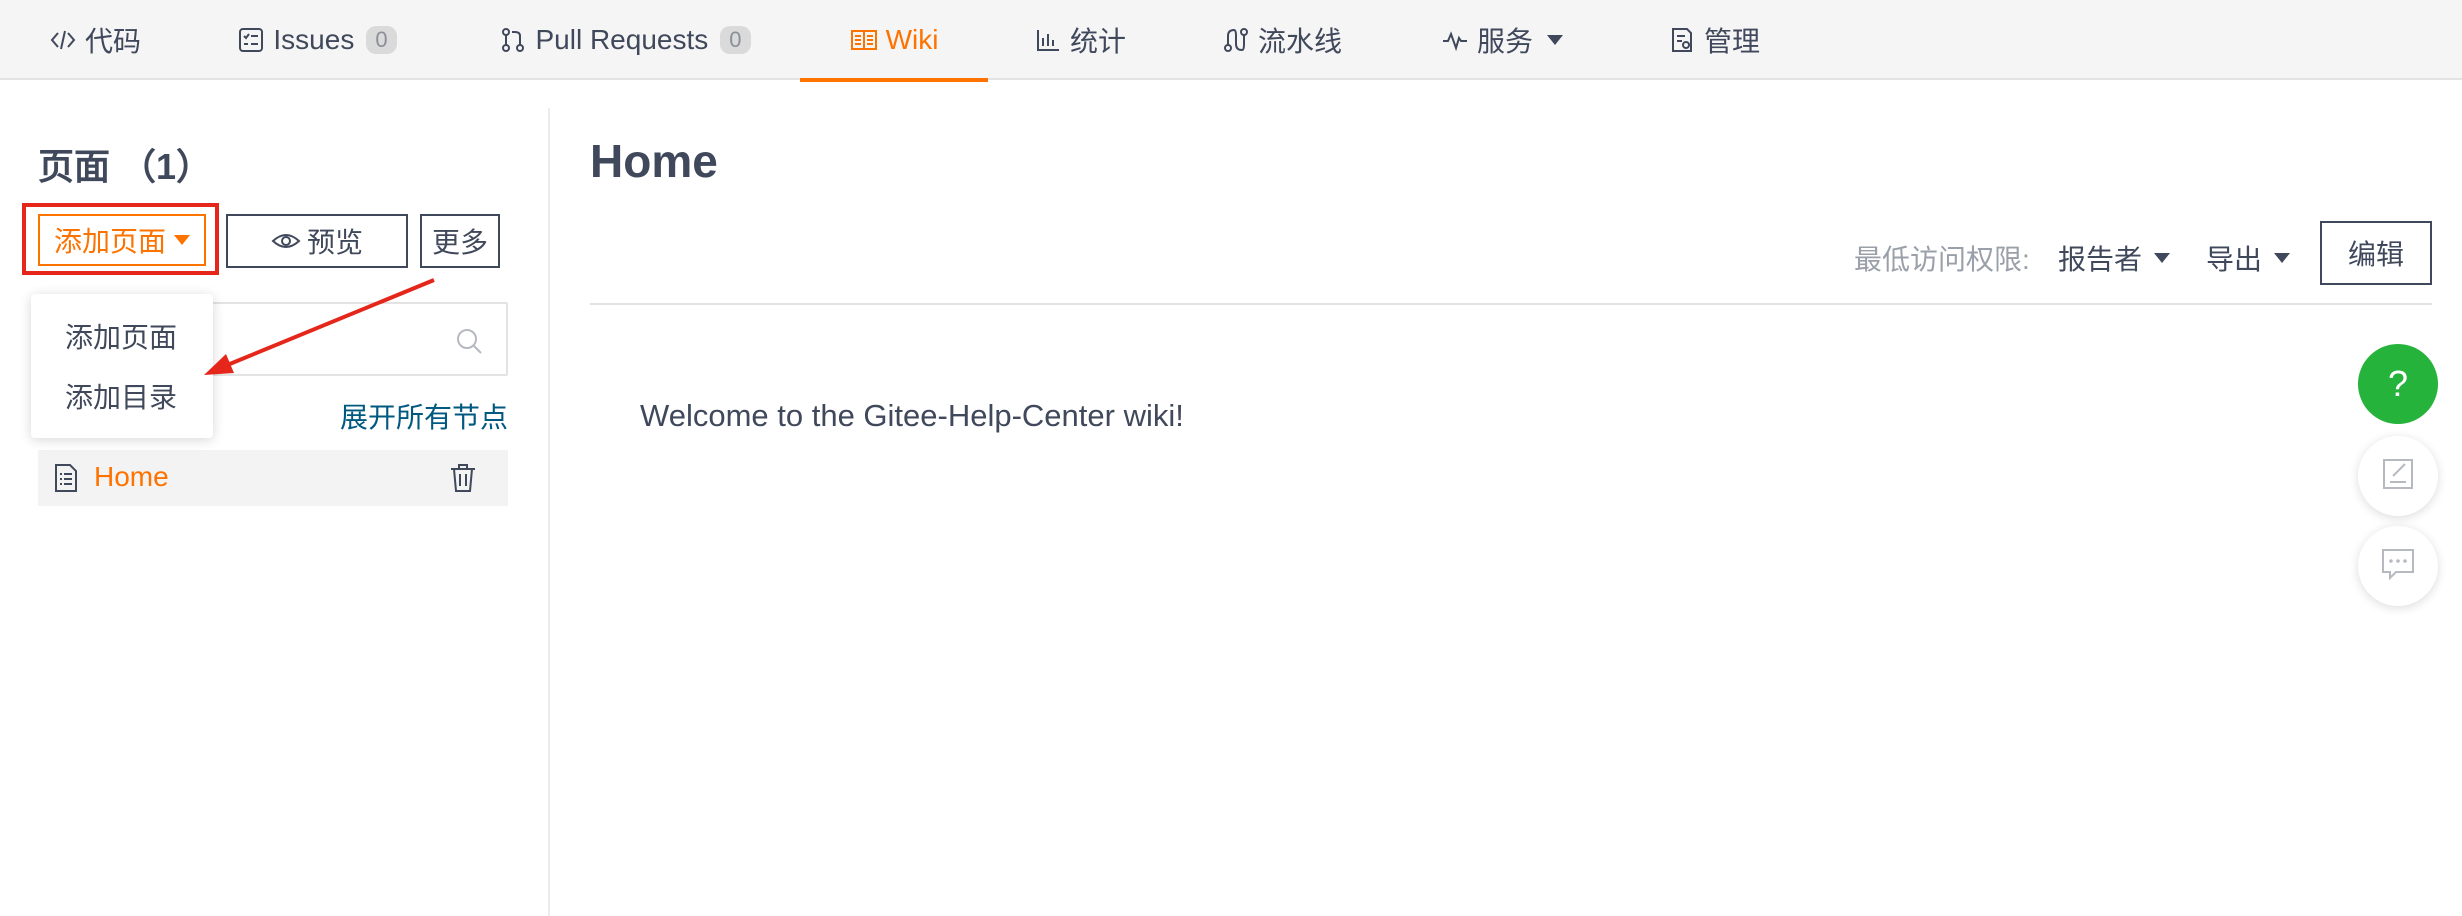  What do you see at coordinates (549, 512) in the screenshot?
I see `sidebar-divider` at bounding box center [549, 512].